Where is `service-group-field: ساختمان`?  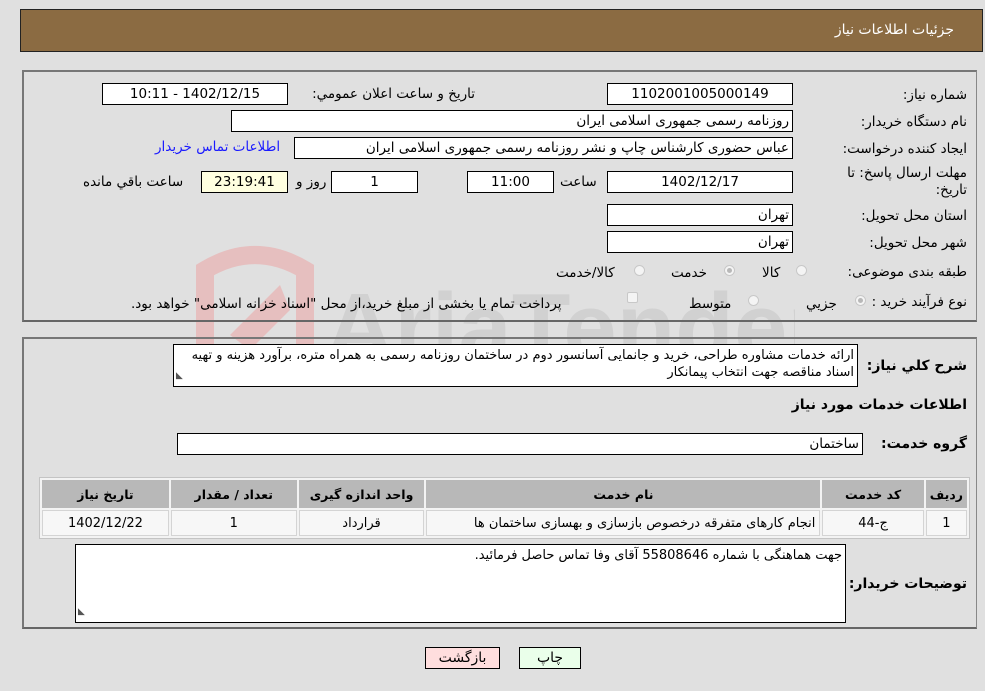 service-group-field: ساختمان is located at coordinates (520, 444).